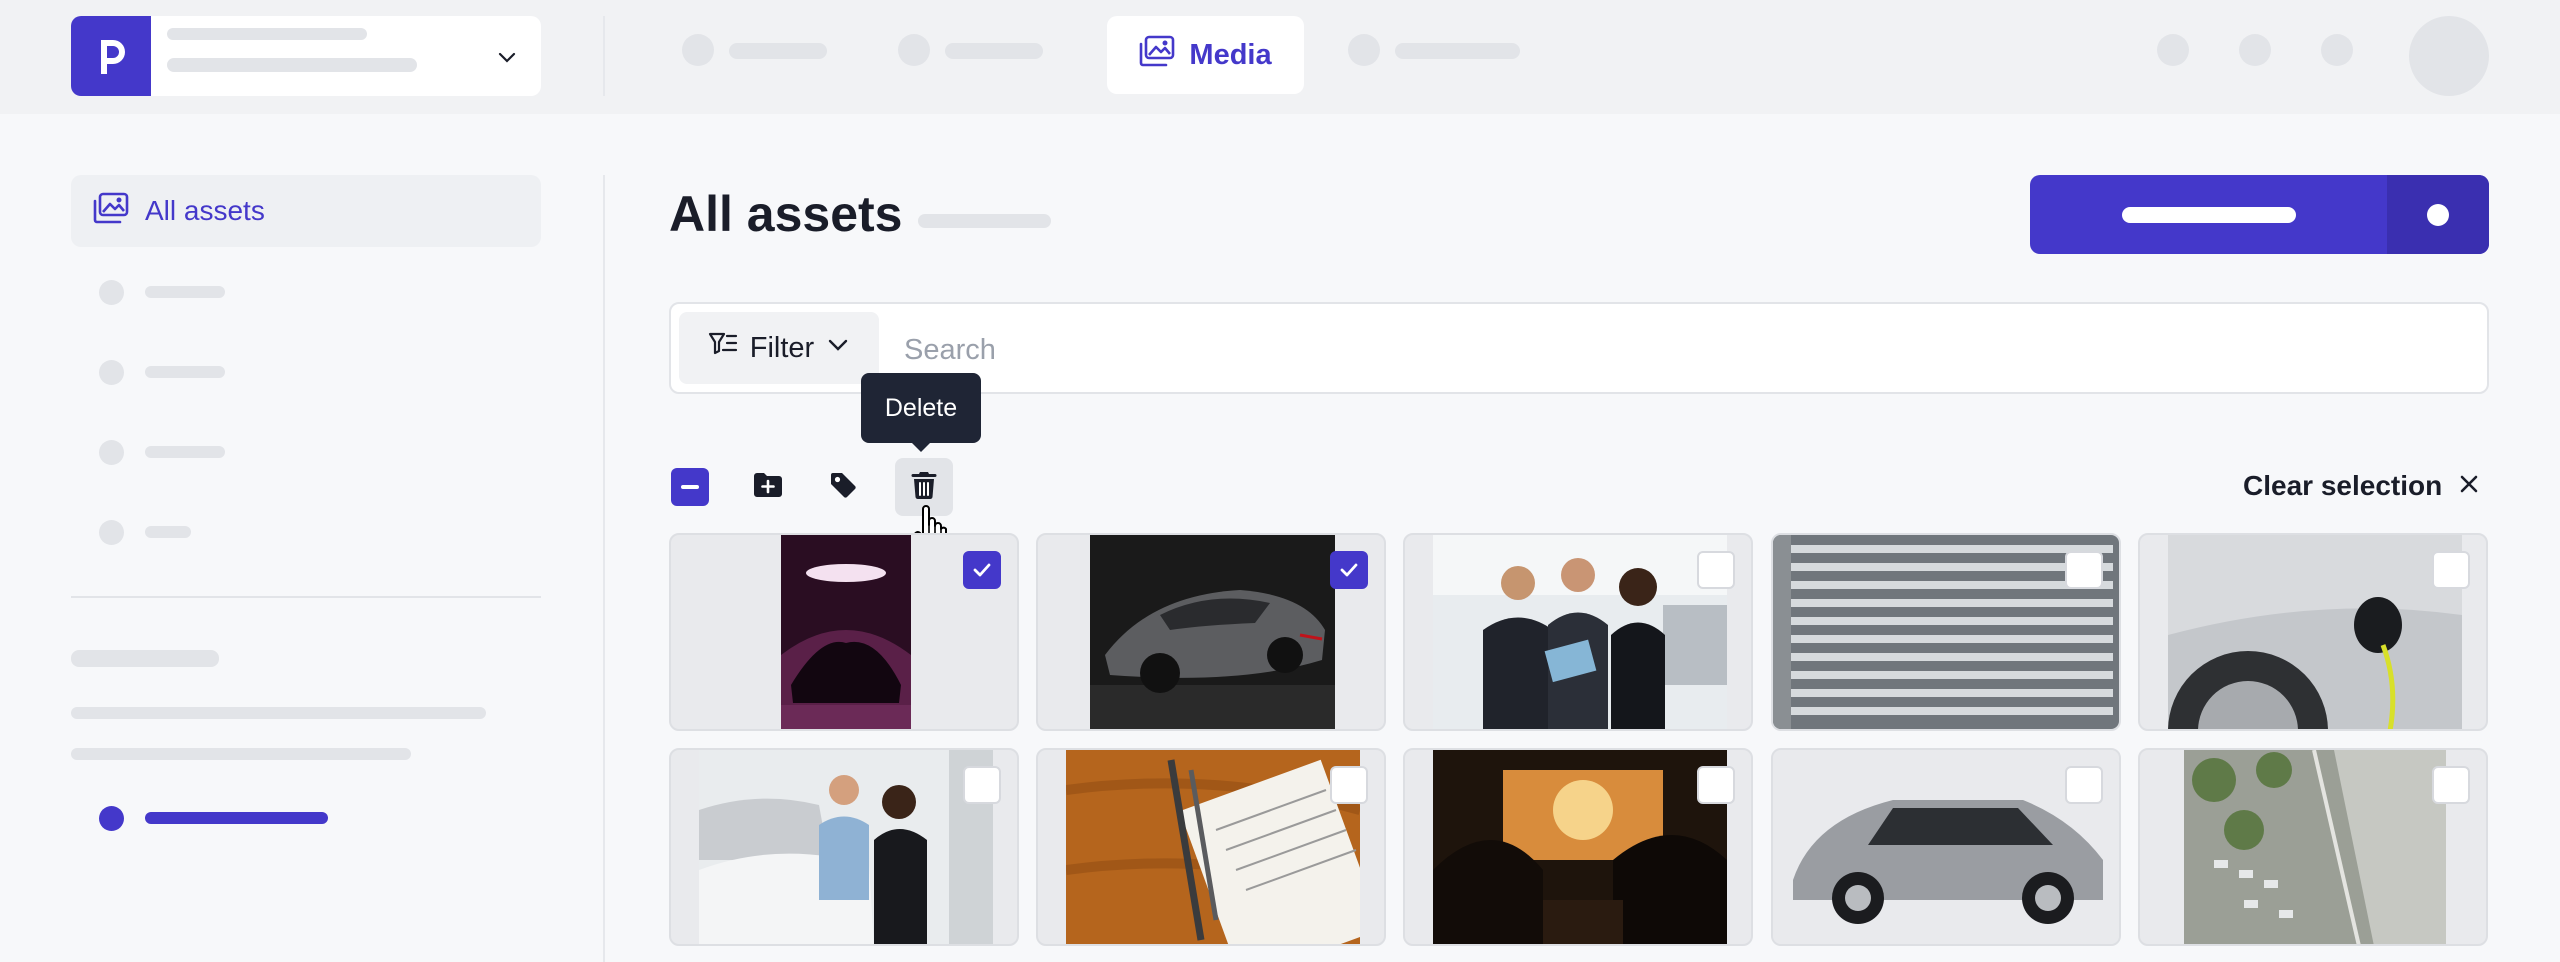  I want to click on sidebar-item-label: All assets, so click(205, 210).